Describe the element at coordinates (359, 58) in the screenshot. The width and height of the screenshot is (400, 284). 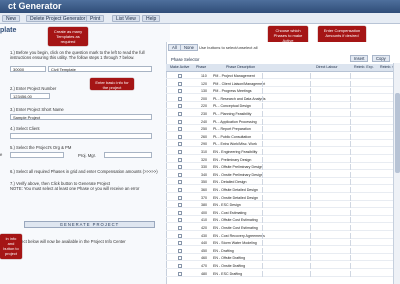
I see `insert-button: Insert` at that location.